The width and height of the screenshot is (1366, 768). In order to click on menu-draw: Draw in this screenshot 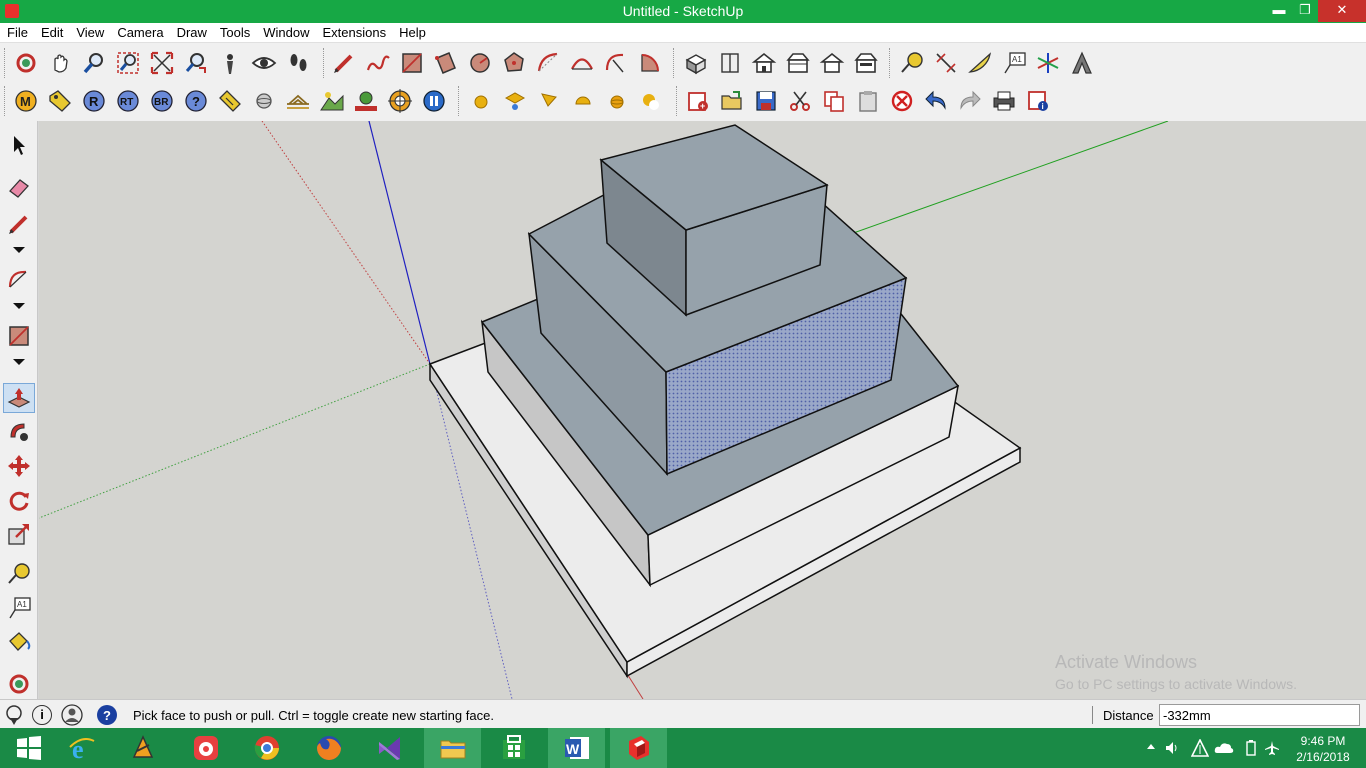, I will do `click(191, 31)`.